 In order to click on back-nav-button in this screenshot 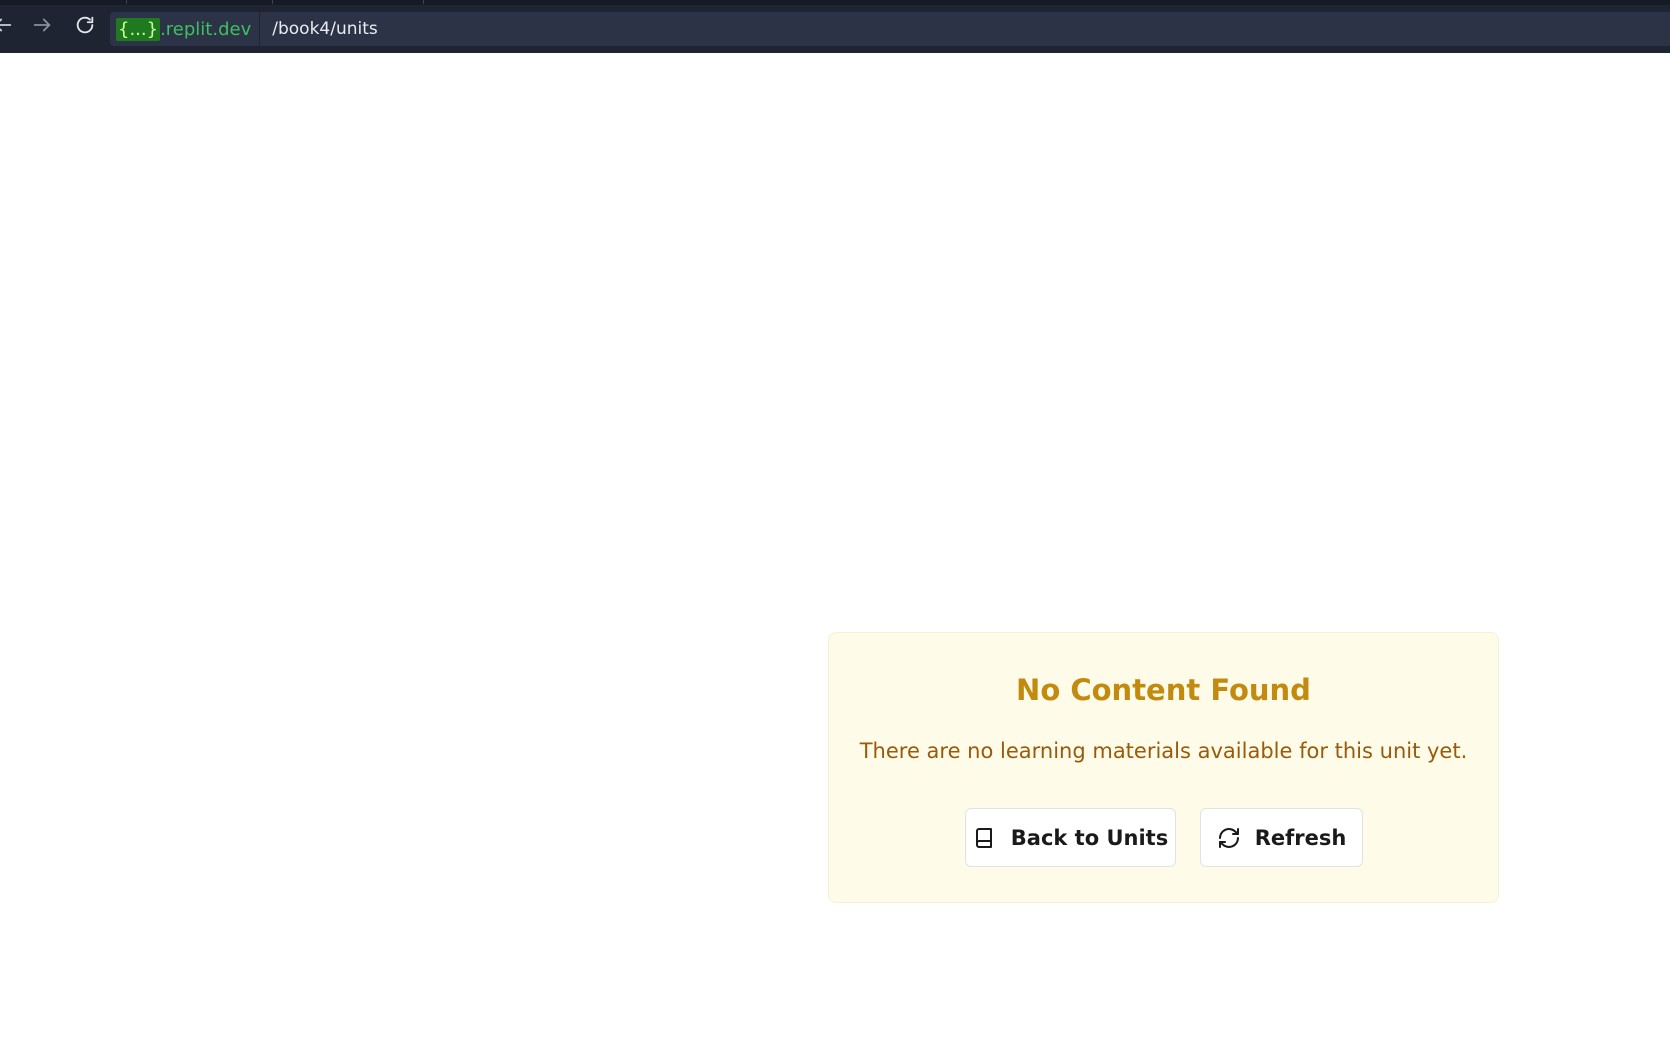, I will do `click(9, 27)`.